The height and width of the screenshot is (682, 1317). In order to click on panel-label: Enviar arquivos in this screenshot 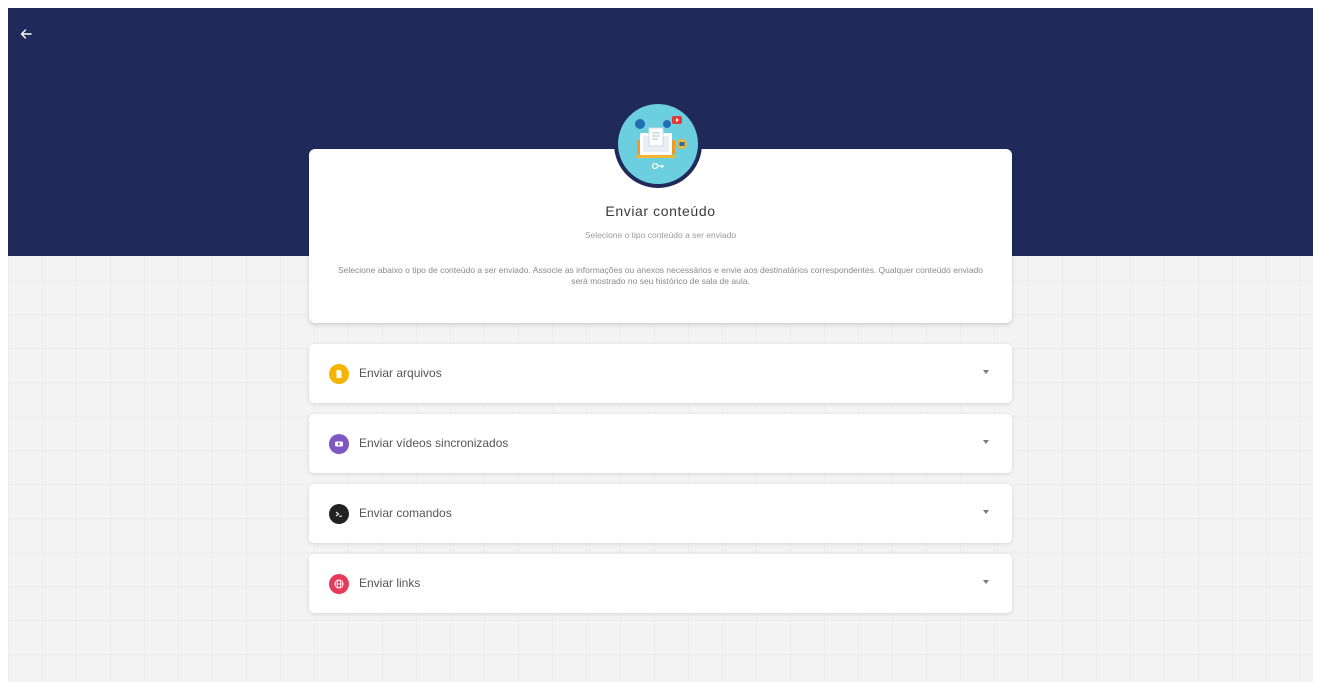, I will do `click(400, 373)`.